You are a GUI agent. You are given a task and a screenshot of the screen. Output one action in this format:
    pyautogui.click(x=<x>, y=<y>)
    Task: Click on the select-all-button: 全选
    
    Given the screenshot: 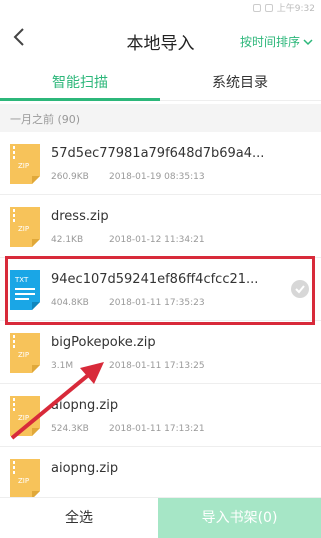 What is the action you would take?
    pyautogui.click(x=79, y=518)
    